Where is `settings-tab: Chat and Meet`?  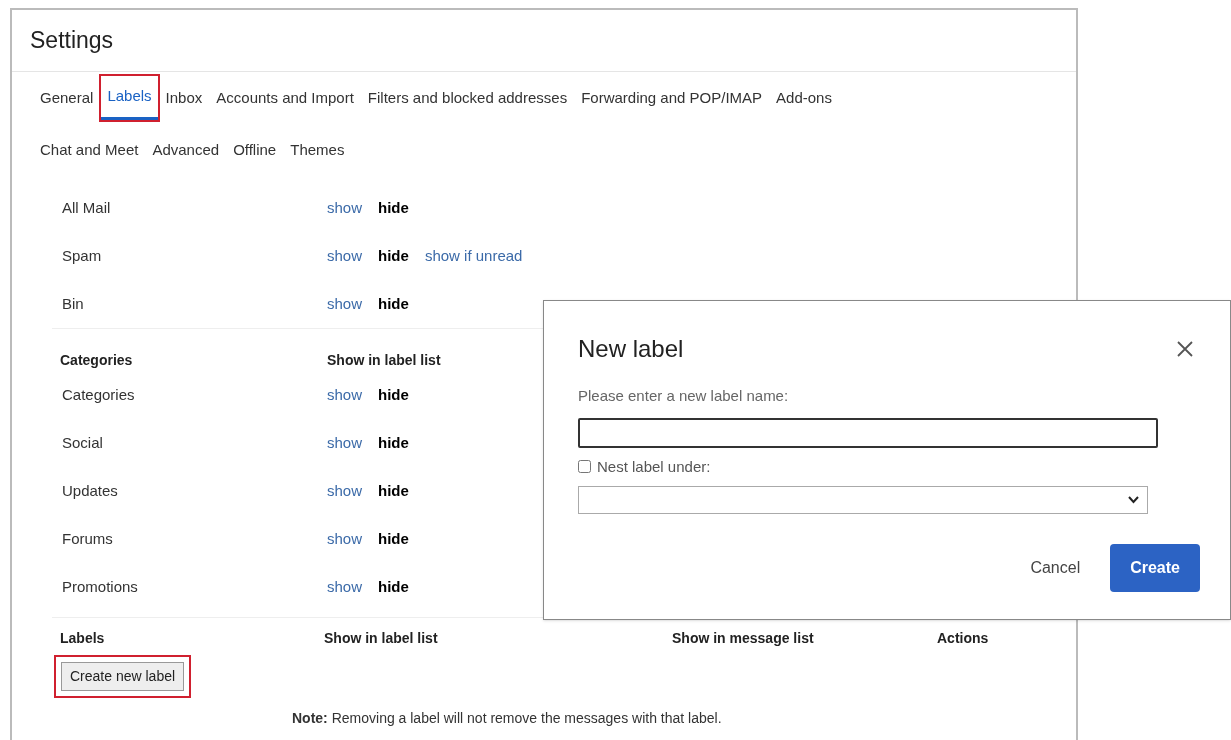 settings-tab: Chat and Meet is located at coordinates (89, 150).